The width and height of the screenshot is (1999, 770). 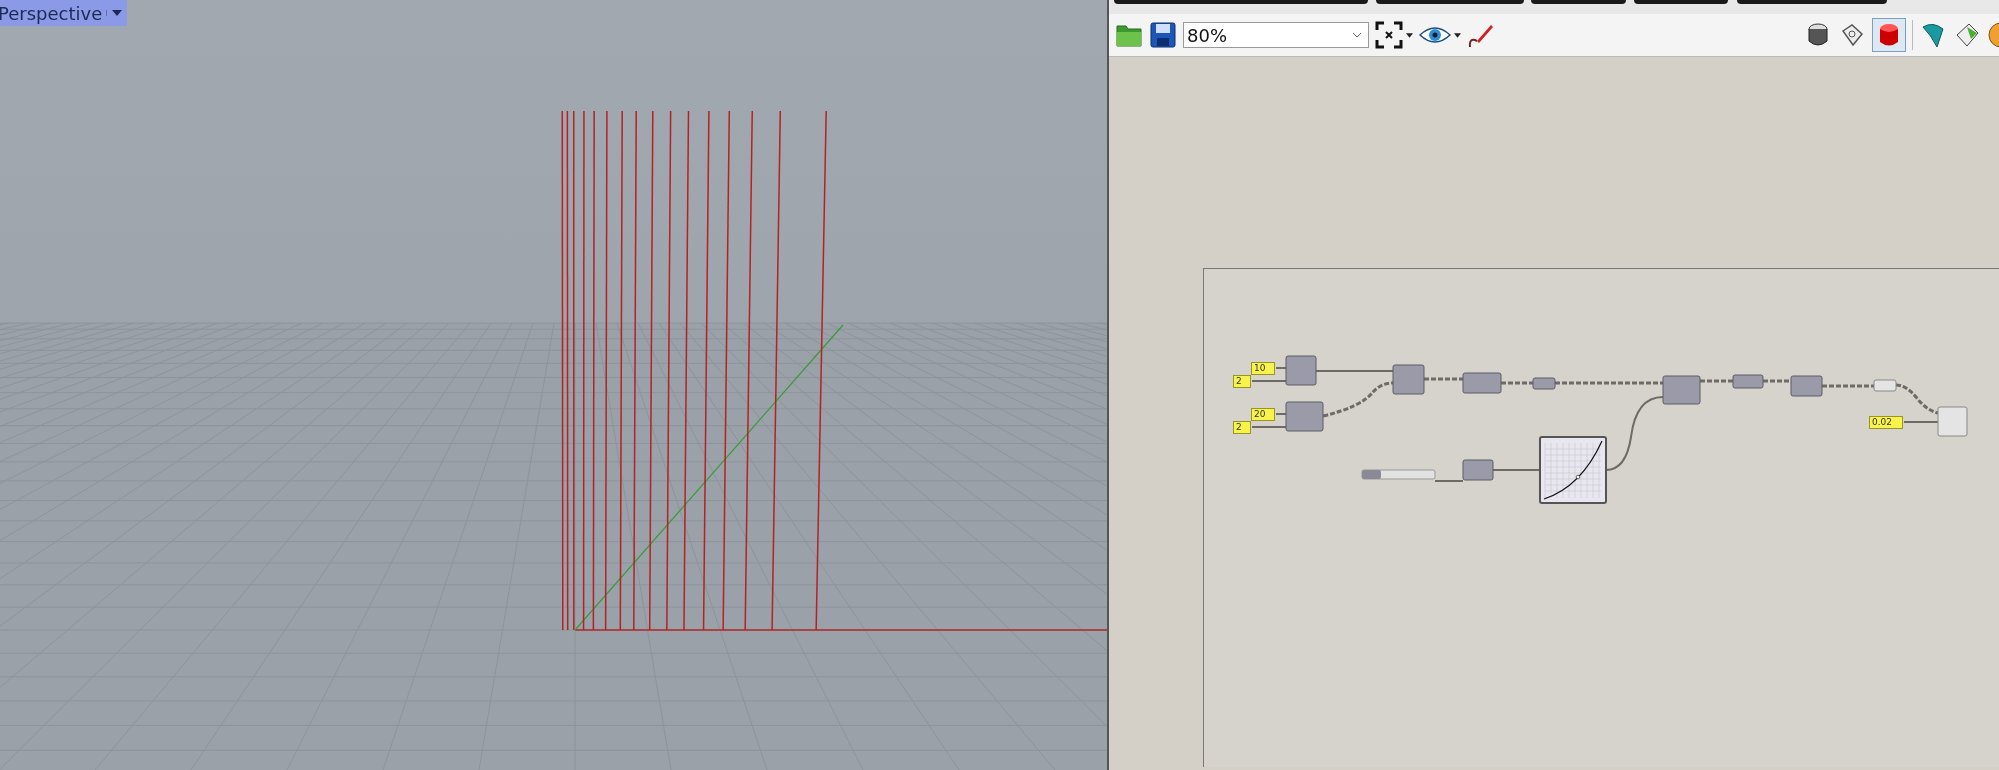 What do you see at coordinates (1276, 35) in the screenshot?
I see `zoom-dropdown: 80%` at bounding box center [1276, 35].